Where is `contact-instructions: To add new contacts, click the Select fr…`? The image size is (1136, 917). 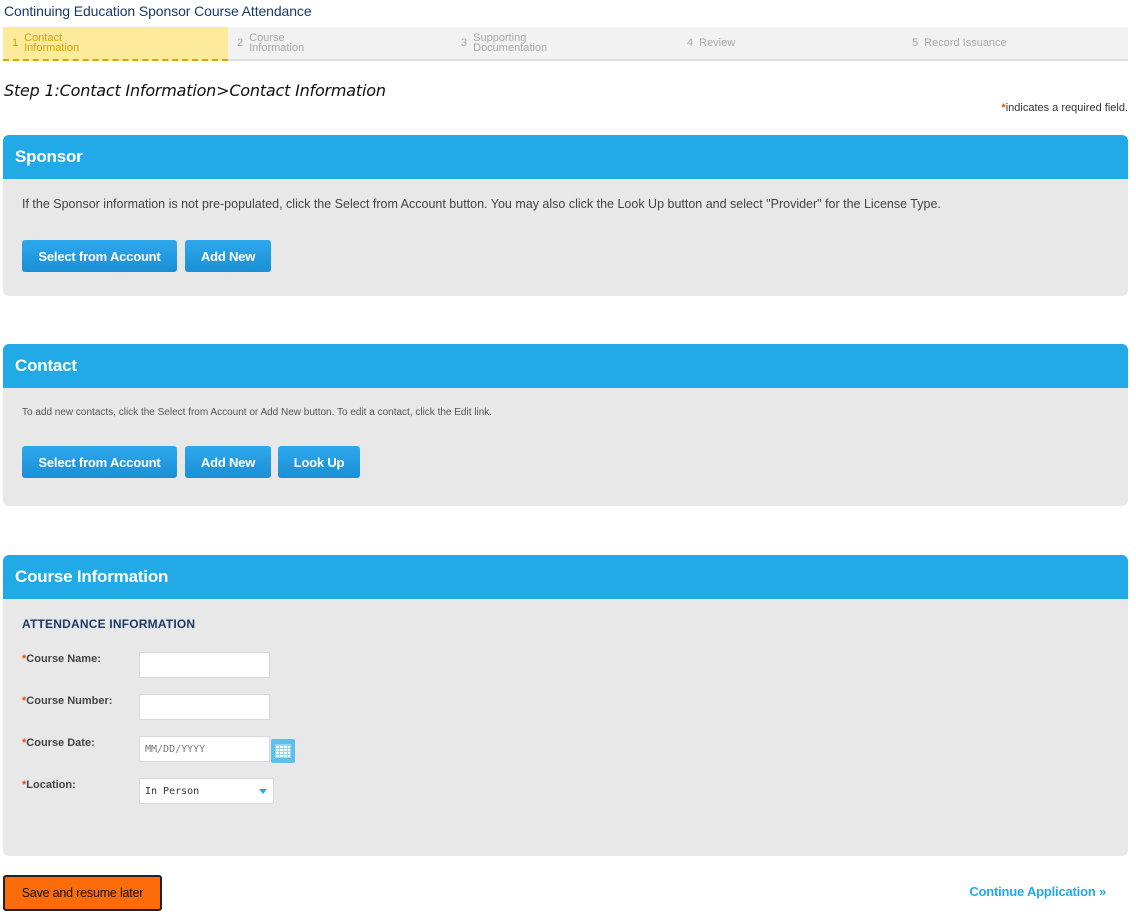 contact-instructions: To add new contacts, click the Select fr… is located at coordinates (257, 412).